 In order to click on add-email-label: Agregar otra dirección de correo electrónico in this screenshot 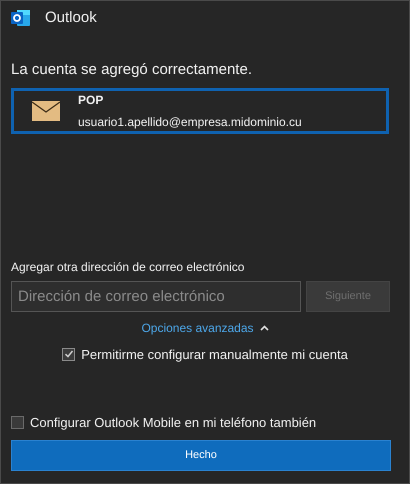, I will do `click(128, 267)`.